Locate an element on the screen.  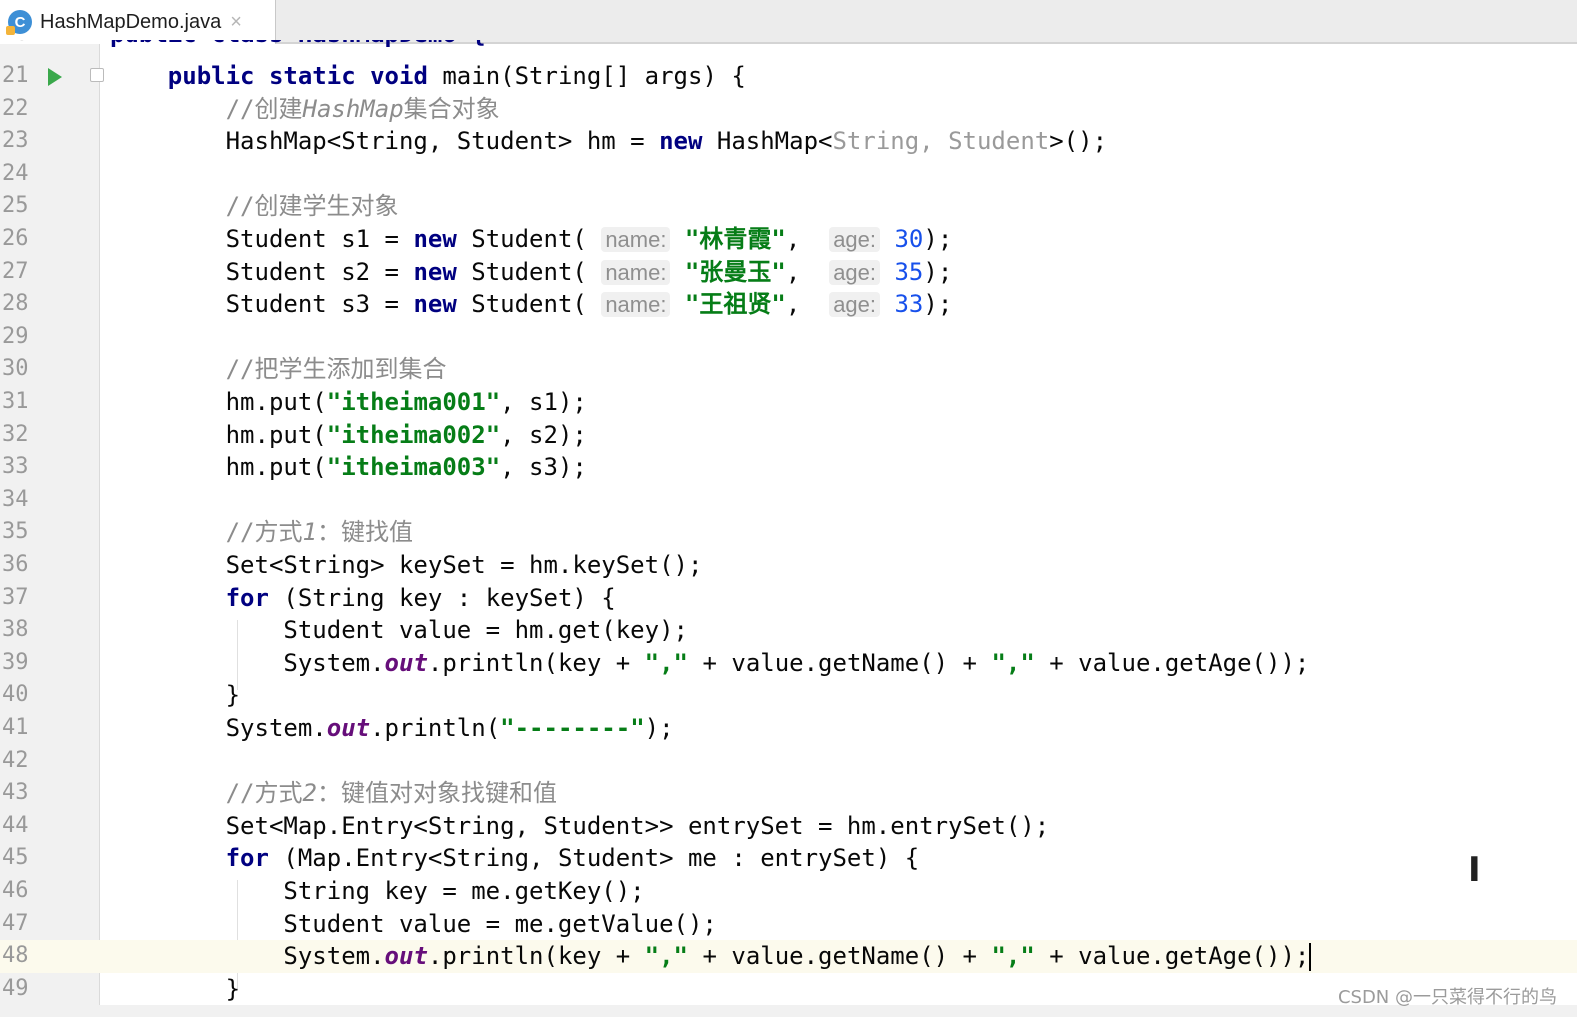
keyword: void is located at coordinates (399, 76).